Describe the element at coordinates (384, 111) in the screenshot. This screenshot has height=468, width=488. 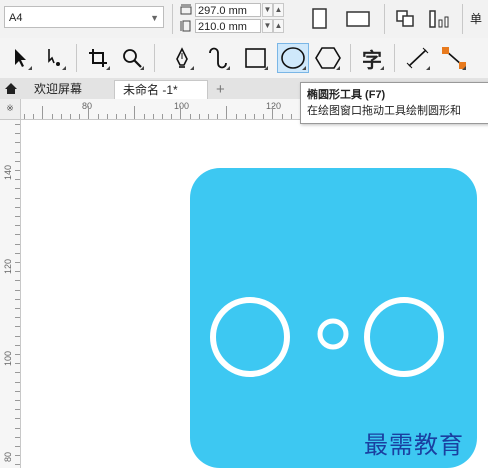
I see `tooltip-description: 在绘图窗口拖动工具绘制圆形和` at that location.